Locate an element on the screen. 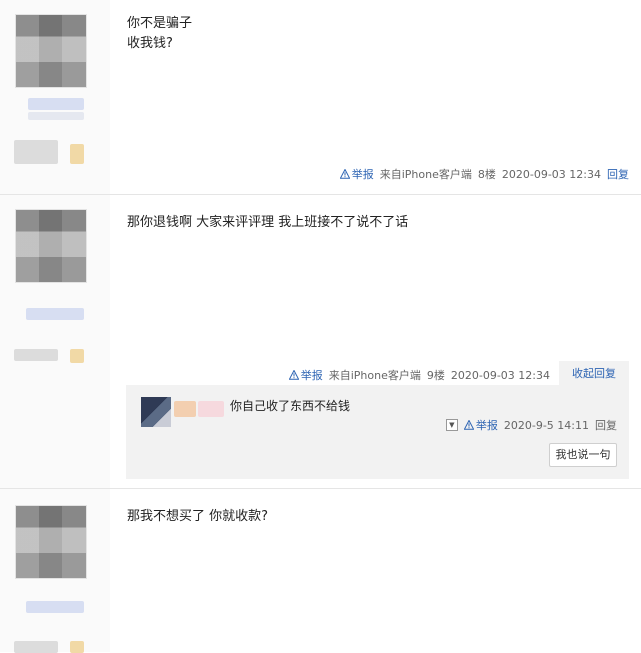 This screenshot has width=641, height=653. reply-avatar is located at coordinates (156, 412).